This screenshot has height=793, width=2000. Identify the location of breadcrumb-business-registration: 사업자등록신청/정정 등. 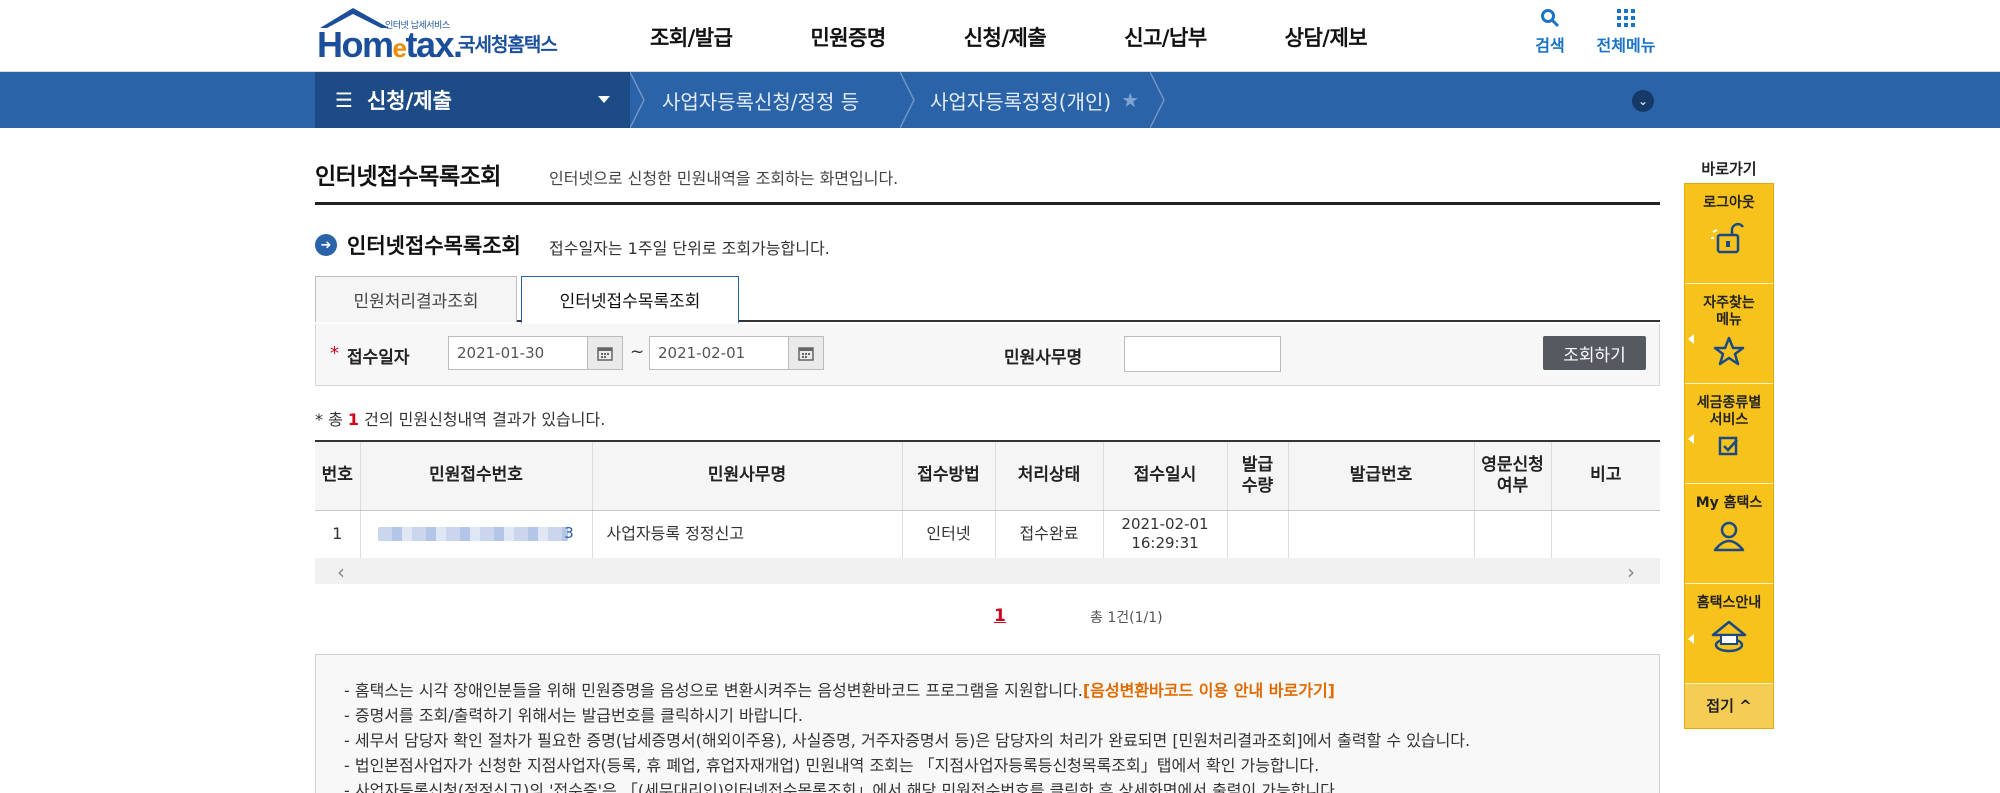
(760, 100).